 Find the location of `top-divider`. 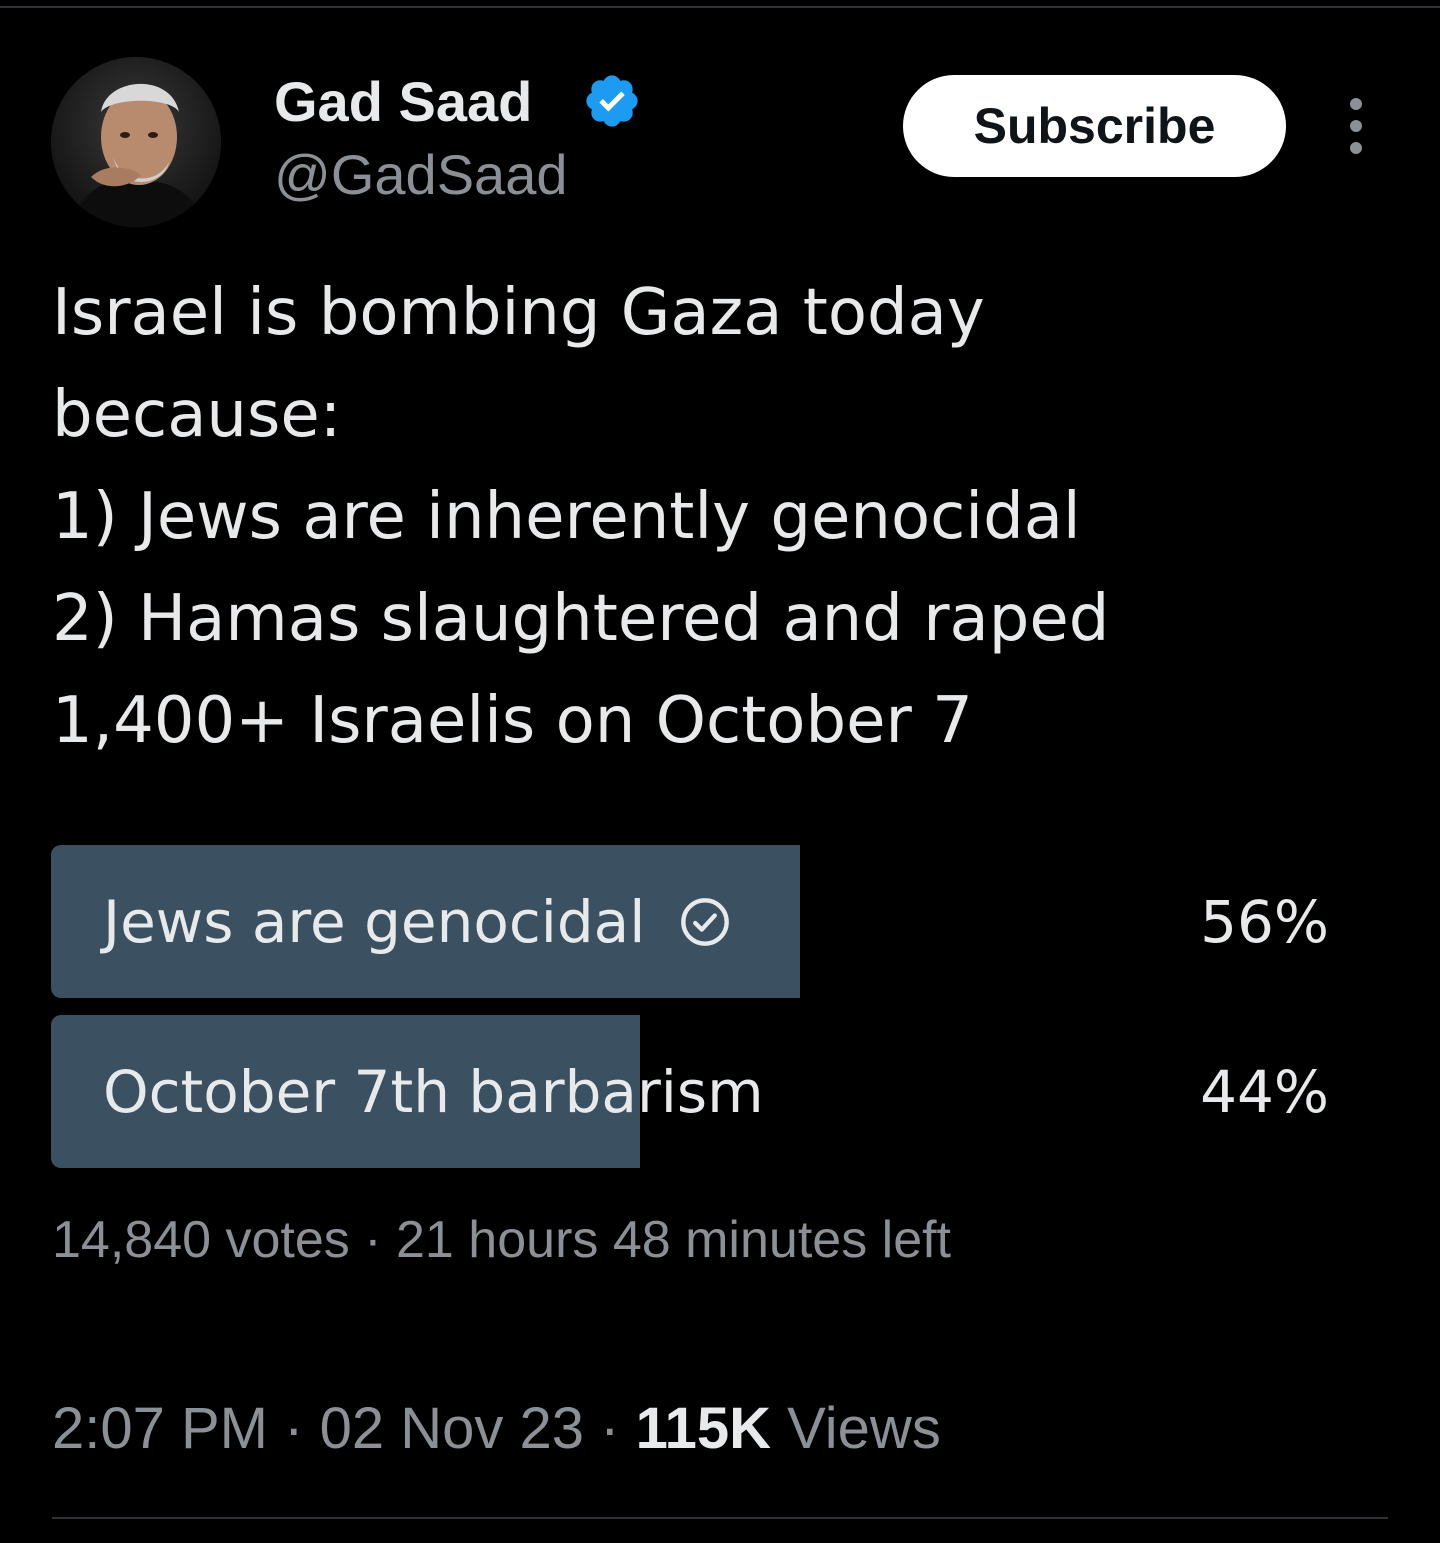

top-divider is located at coordinates (720, 7).